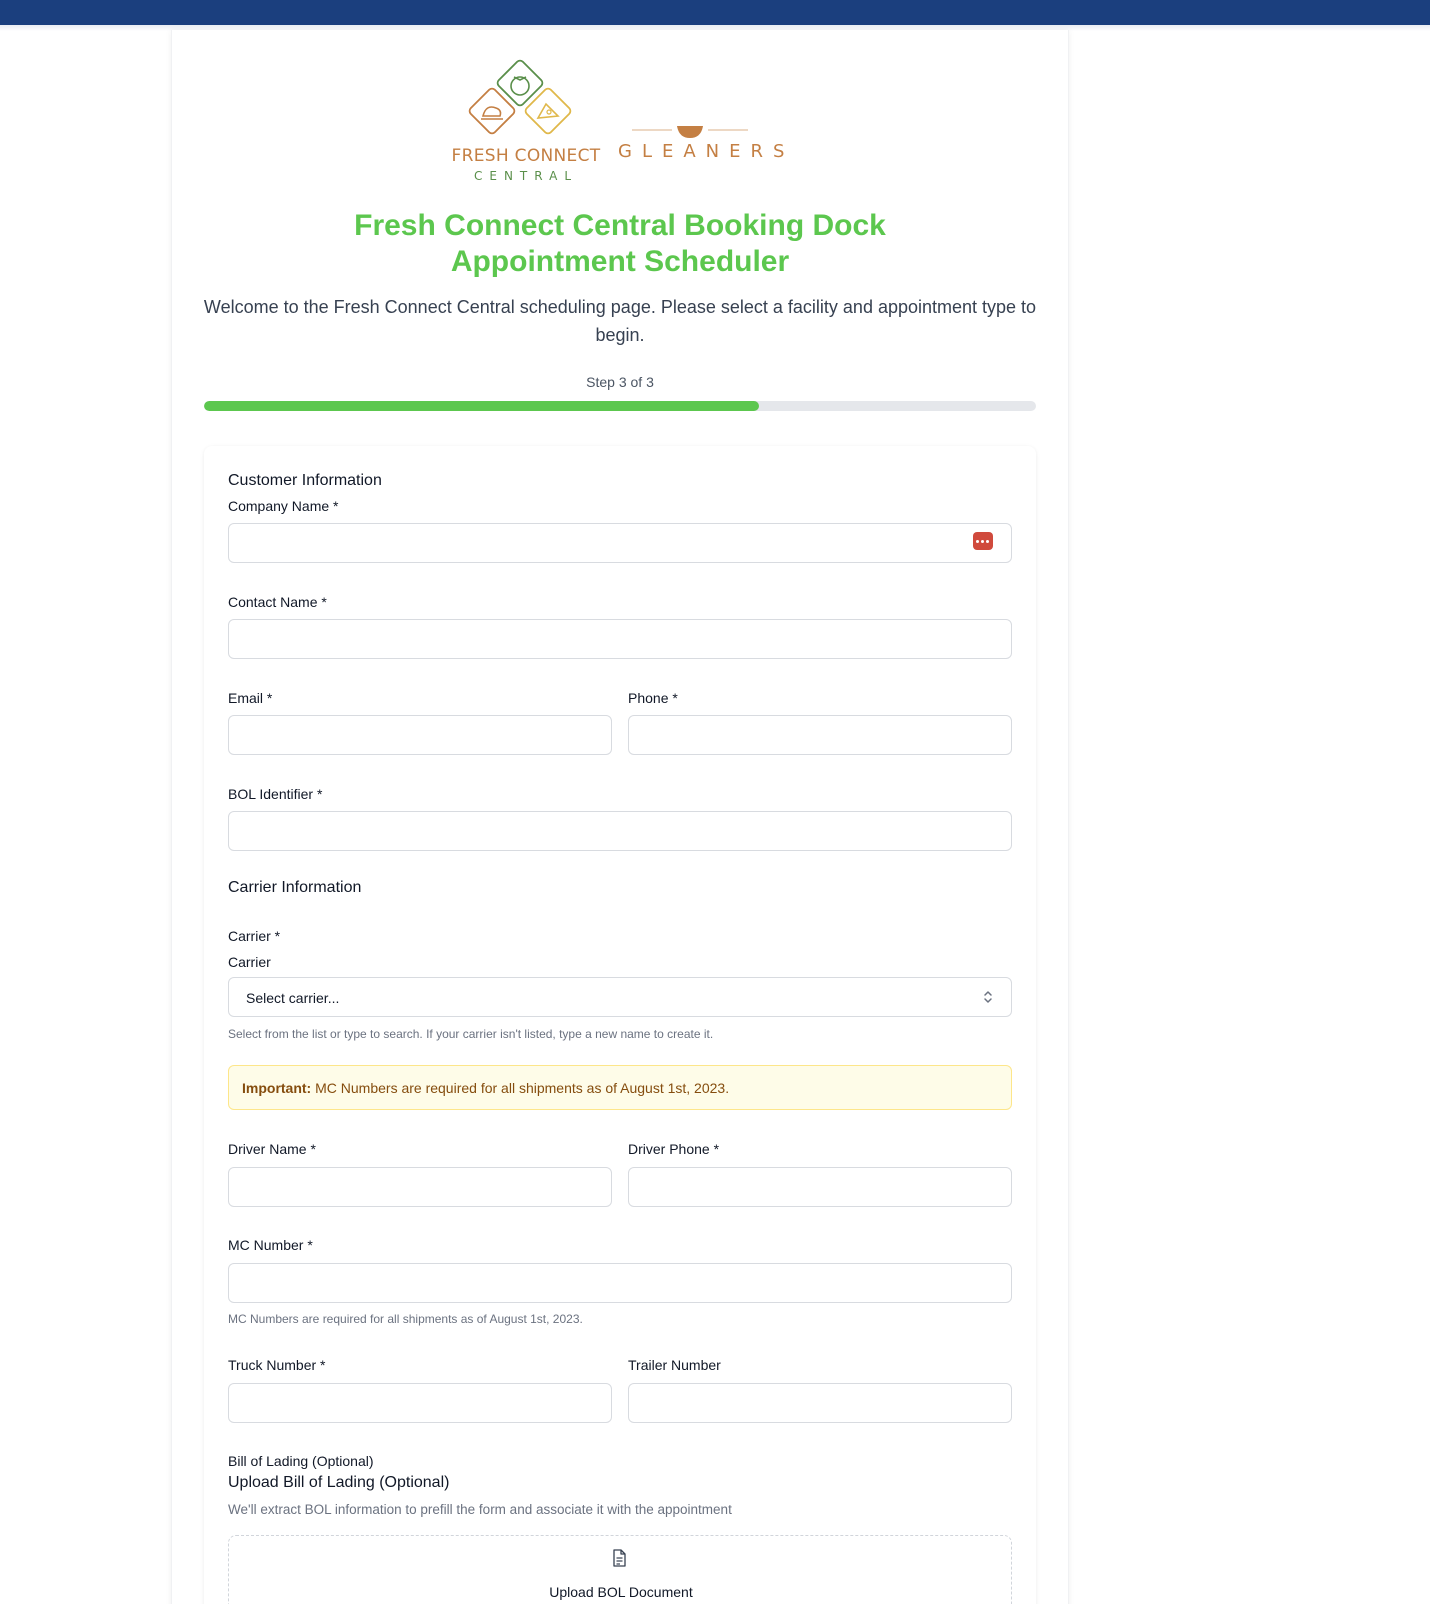  I want to click on contact-name-input, so click(620, 639).